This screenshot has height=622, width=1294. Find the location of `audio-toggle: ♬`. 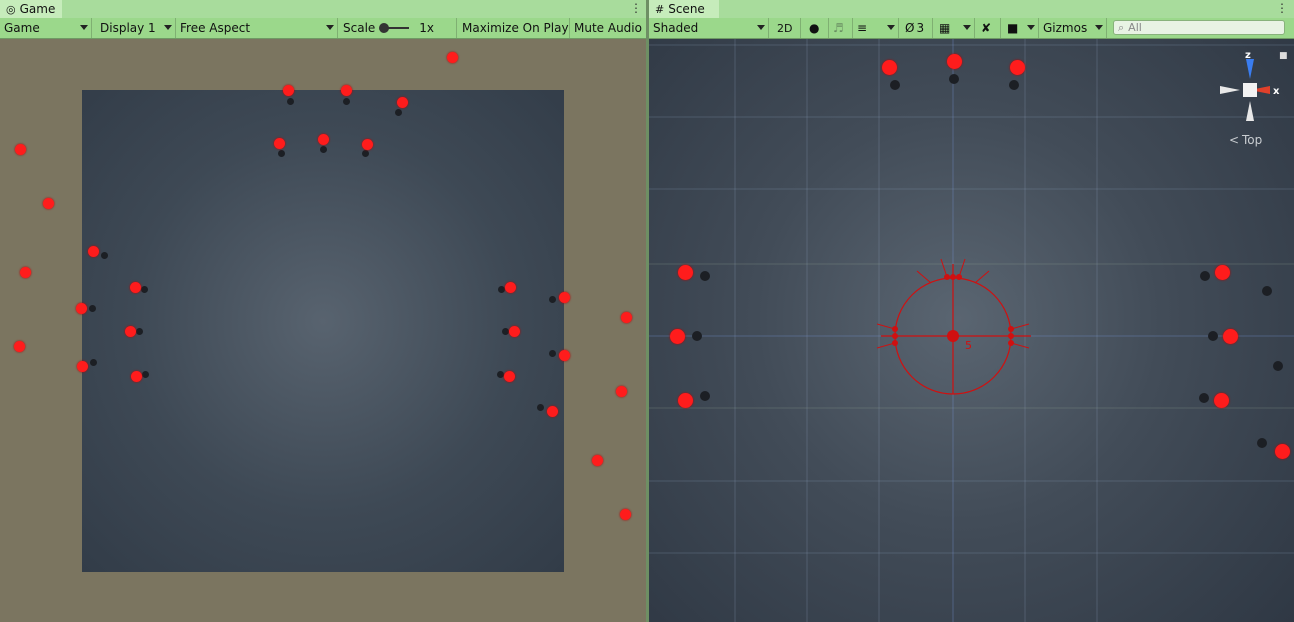

audio-toggle: ♬ is located at coordinates (841, 28).